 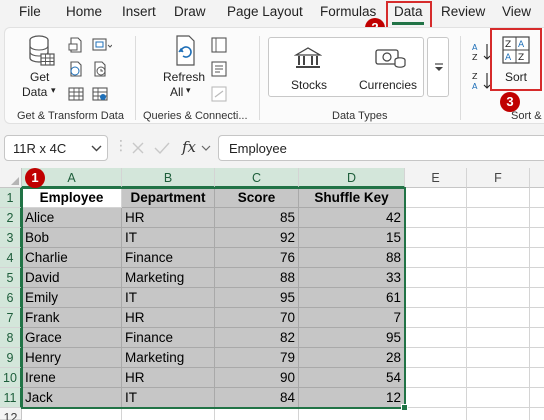 I want to click on enter-check-icon, so click(x=162, y=148).